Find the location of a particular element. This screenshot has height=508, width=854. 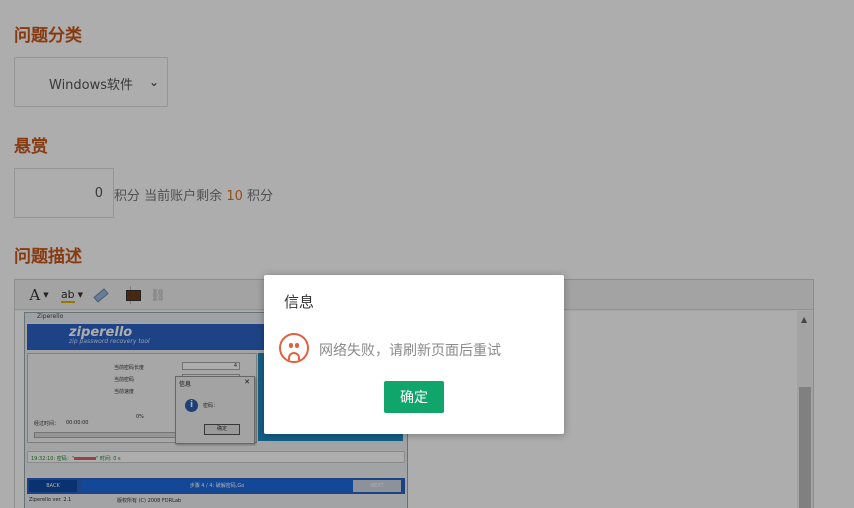

error-dialog: 信息 网络失败，请刷新页面后重试 确定 is located at coordinates (414, 354).